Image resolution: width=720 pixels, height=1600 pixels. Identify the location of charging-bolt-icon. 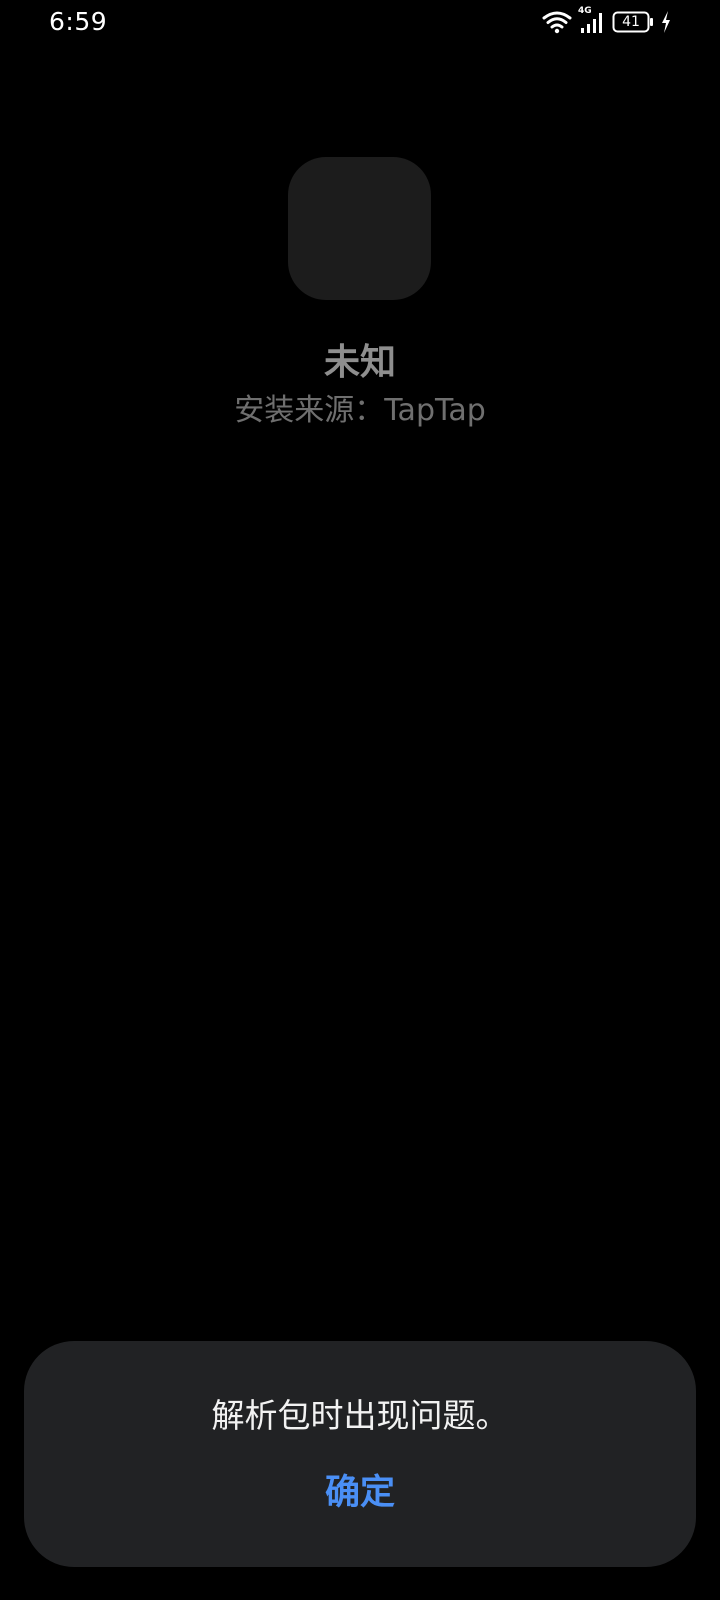
(666, 22).